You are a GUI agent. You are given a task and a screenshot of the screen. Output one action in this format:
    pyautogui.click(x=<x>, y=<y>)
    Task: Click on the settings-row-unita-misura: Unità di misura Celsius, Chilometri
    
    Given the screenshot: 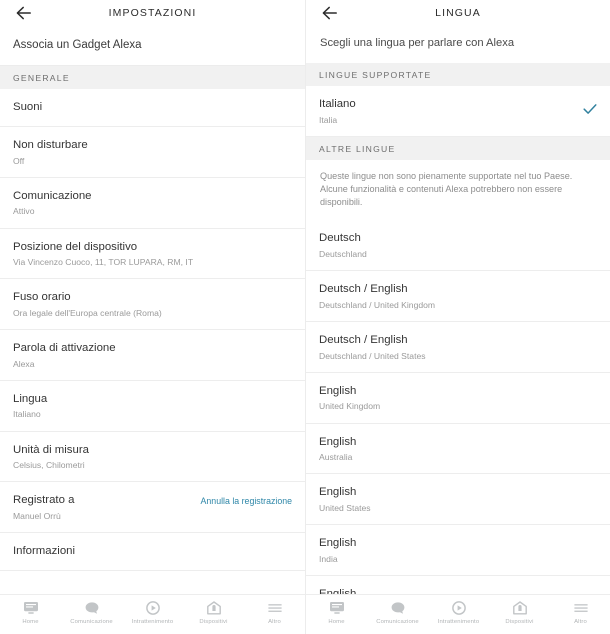 What is the action you would take?
    pyautogui.click(x=152, y=457)
    